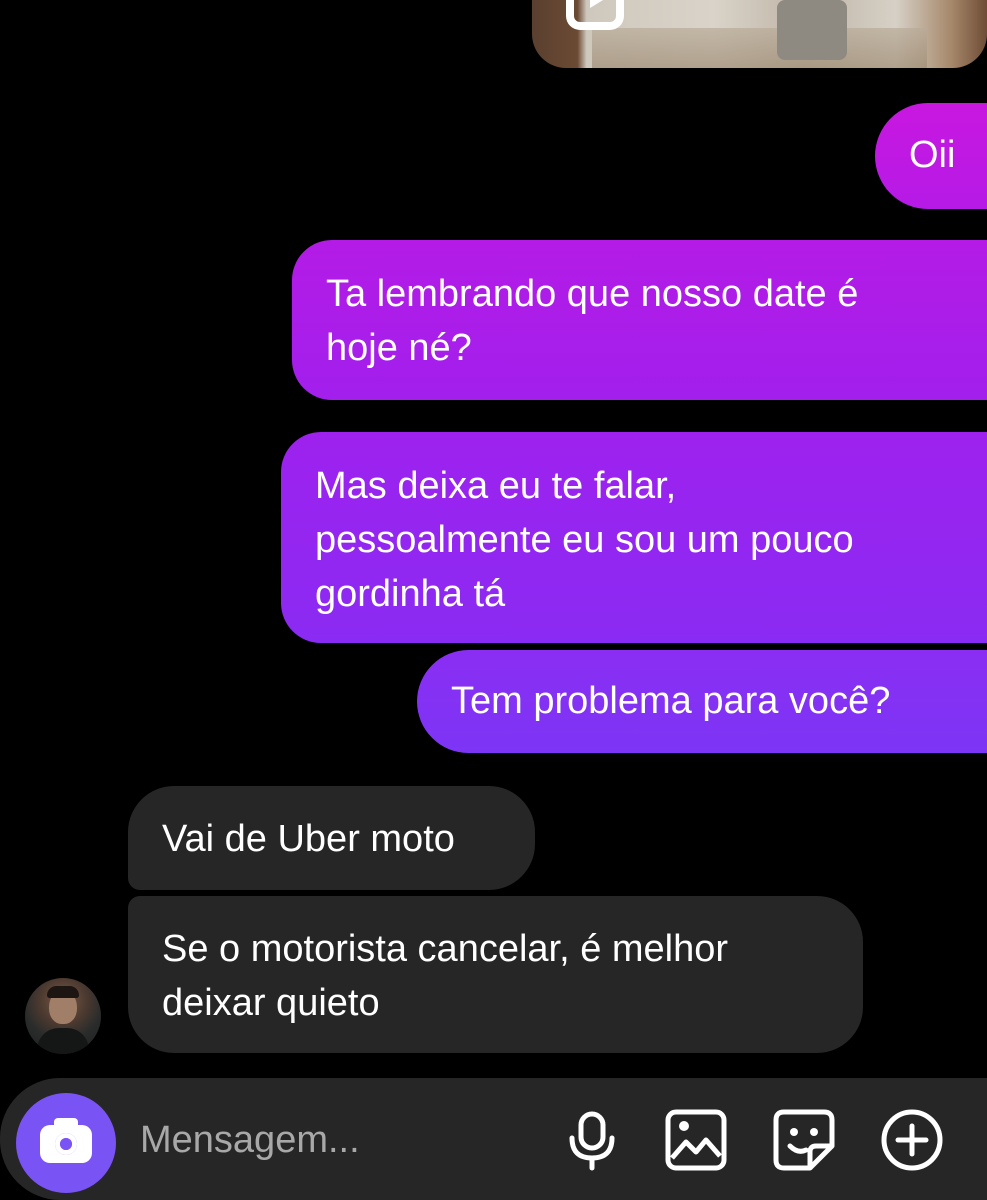 This screenshot has height=1200, width=987. Describe the element at coordinates (912, 1140) in the screenshot. I see `plus-circle-icon` at that location.